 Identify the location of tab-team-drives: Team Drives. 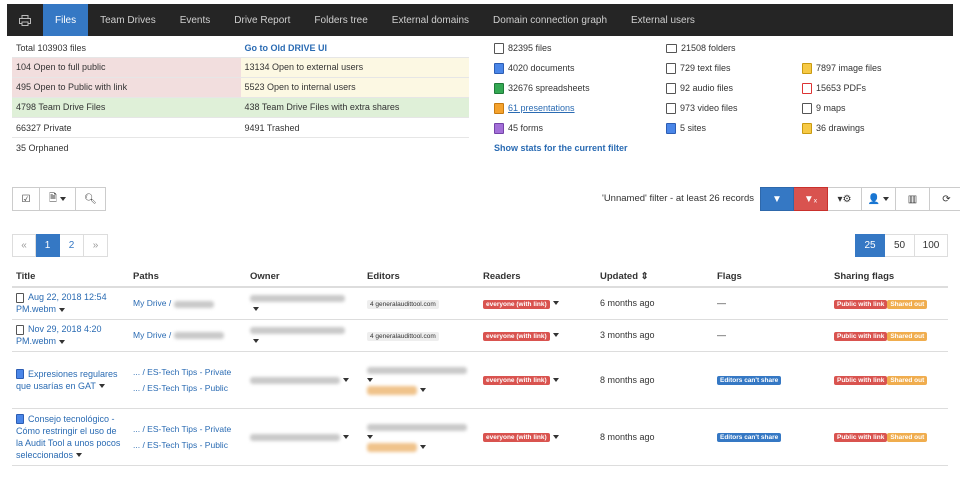
(128, 20).